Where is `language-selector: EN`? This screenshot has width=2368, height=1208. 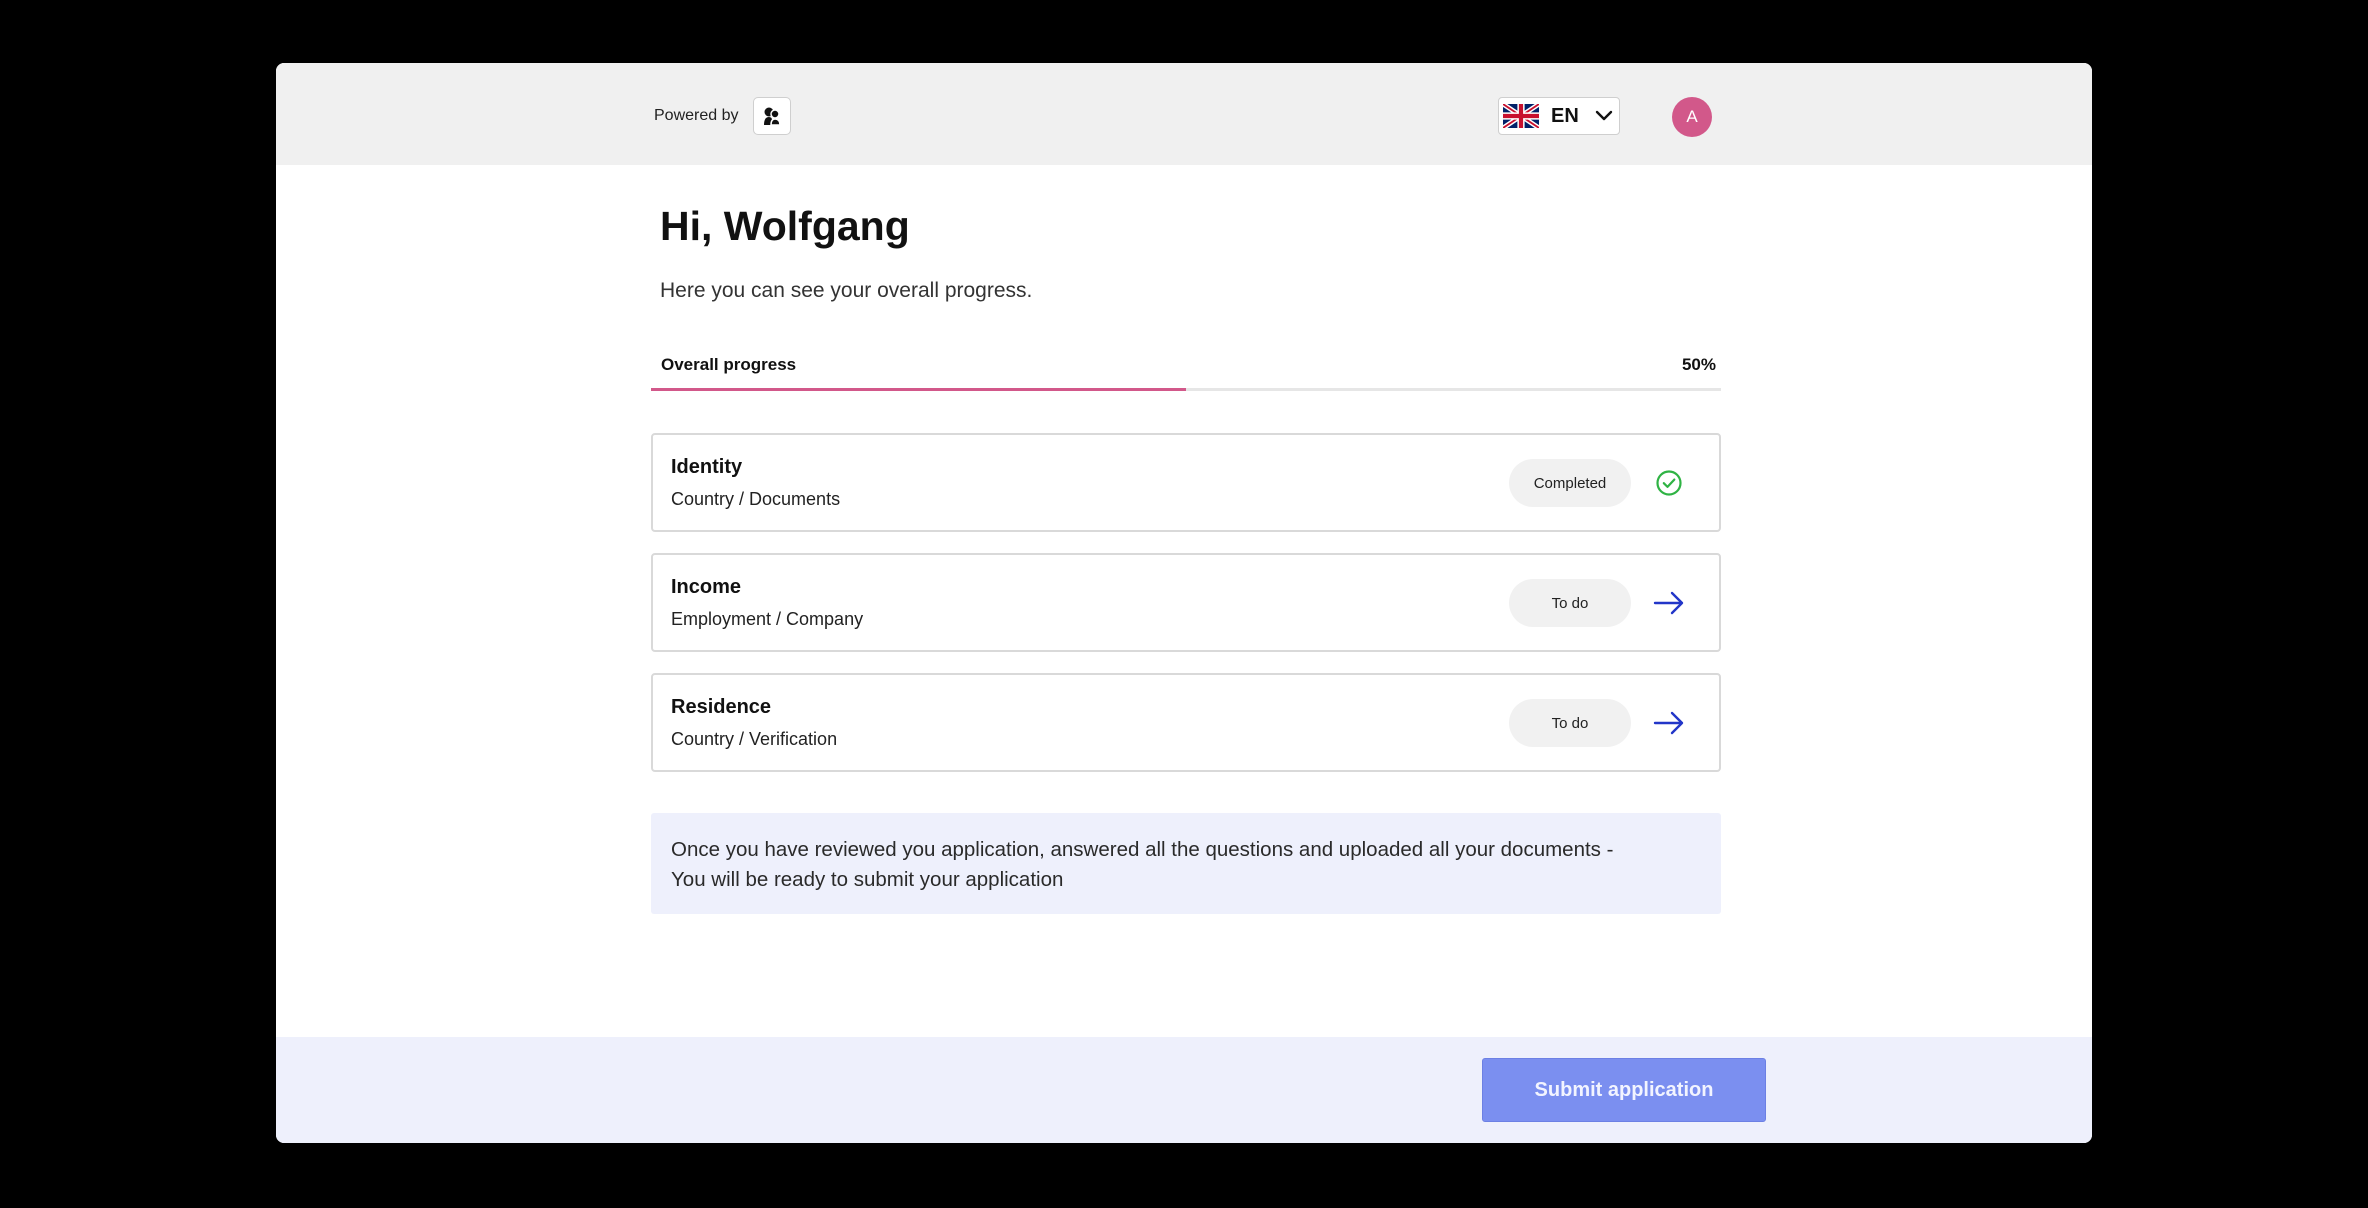
language-selector: EN is located at coordinates (1559, 116).